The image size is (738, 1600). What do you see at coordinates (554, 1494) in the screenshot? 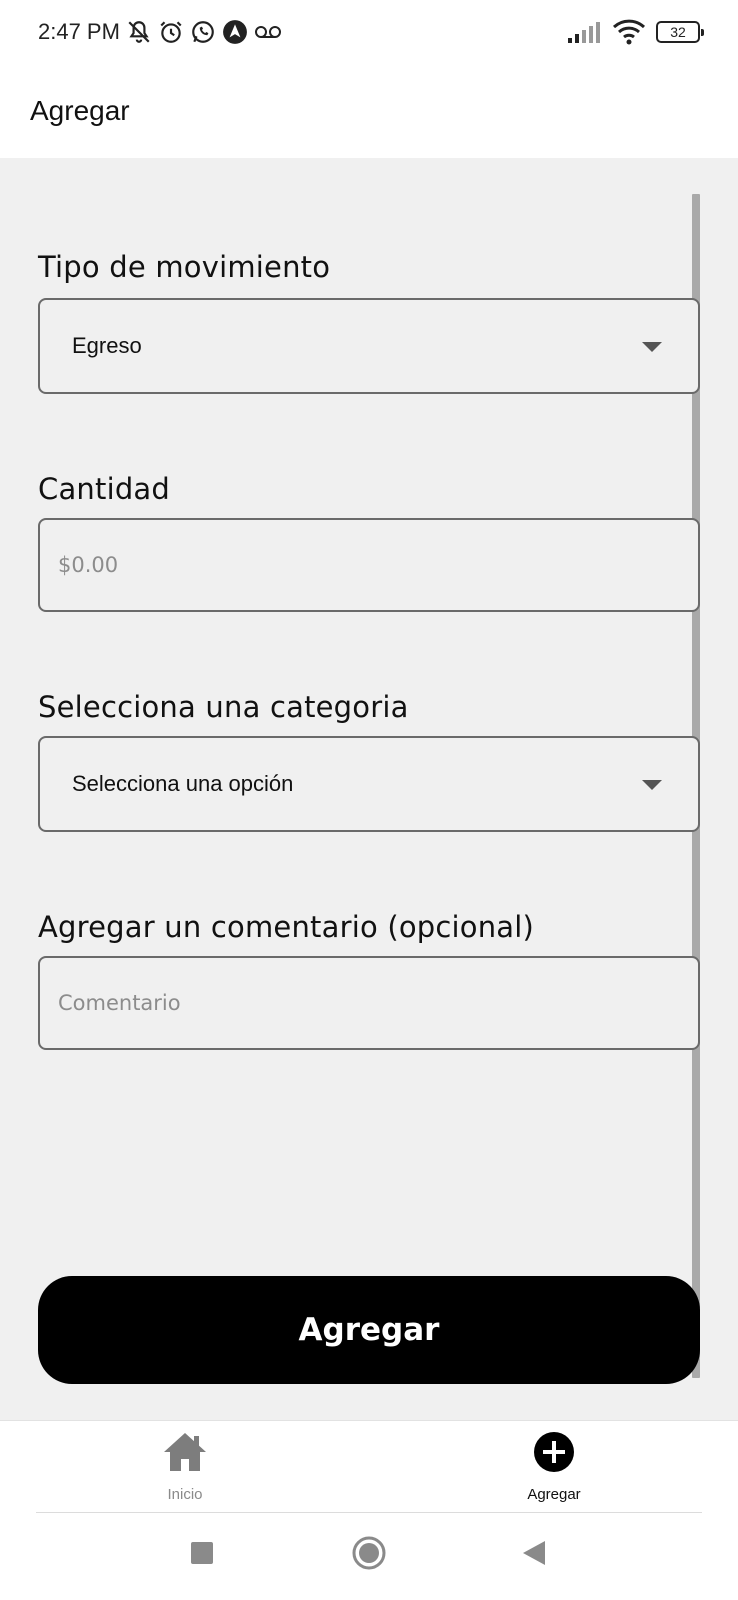
I see `tab-agregar-label: Agregar` at bounding box center [554, 1494].